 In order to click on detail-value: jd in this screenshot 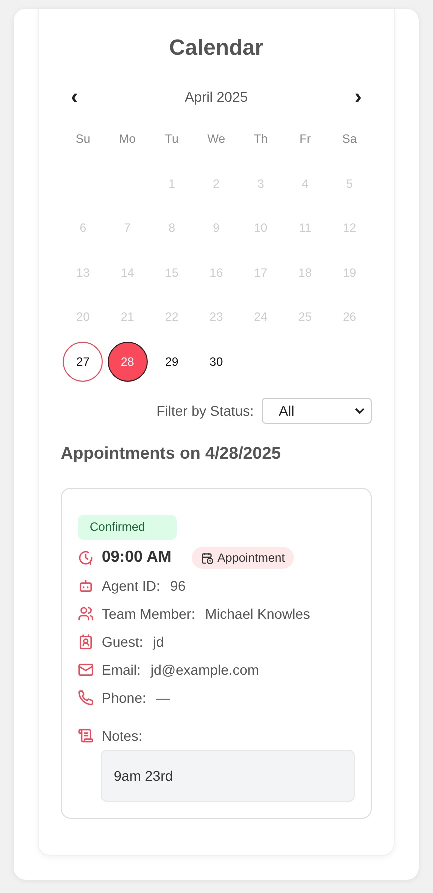, I will do `click(158, 642)`.